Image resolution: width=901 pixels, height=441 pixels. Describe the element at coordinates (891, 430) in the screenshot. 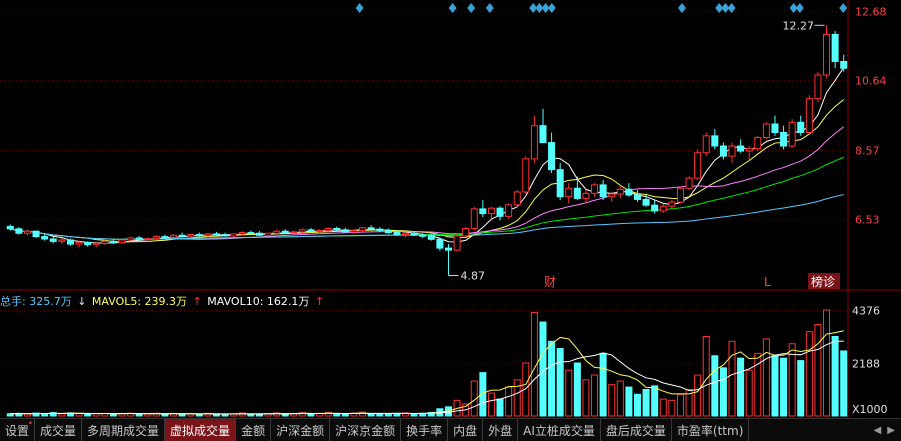

I see `scroll-right-icon: ▶` at that location.